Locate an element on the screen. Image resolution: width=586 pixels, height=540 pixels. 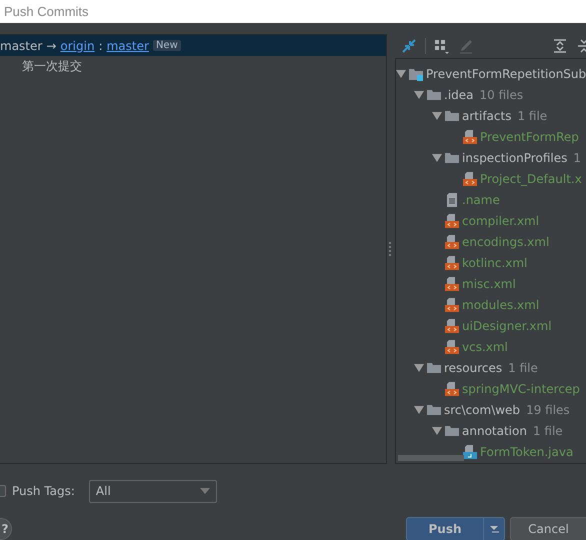
splitter-handle is located at coordinates (391, 249).